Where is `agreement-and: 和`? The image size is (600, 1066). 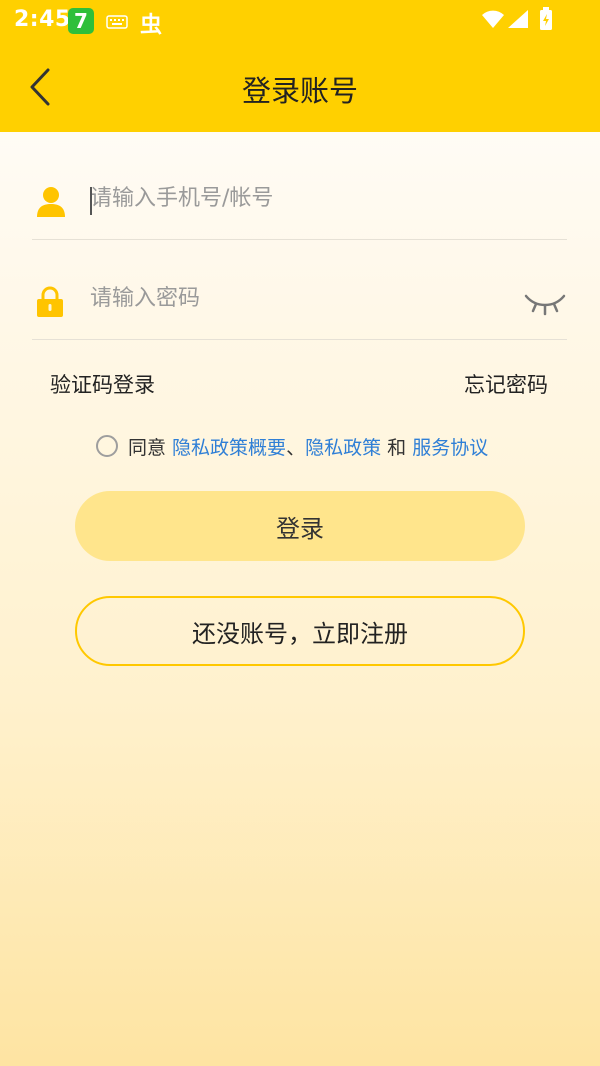
agreement-and: 和 is located at coordinates (397, 447).